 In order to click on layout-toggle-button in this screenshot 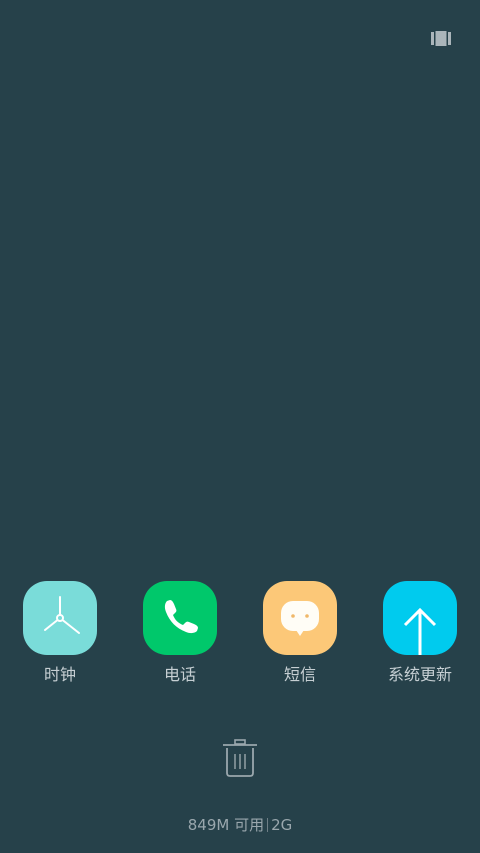, I will do `click(441, 38)`.